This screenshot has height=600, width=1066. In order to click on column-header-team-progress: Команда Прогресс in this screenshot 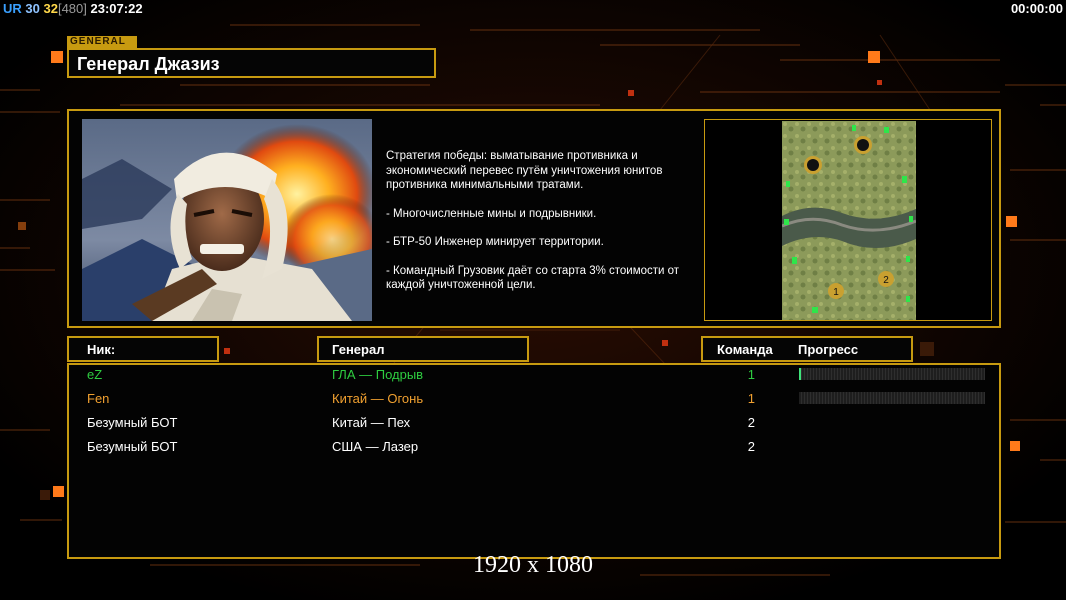, I will do `click(807, 349)`.